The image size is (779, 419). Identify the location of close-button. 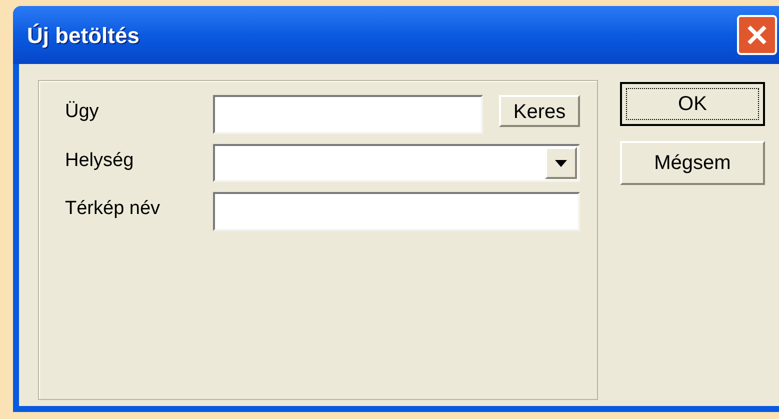
(757, 35).